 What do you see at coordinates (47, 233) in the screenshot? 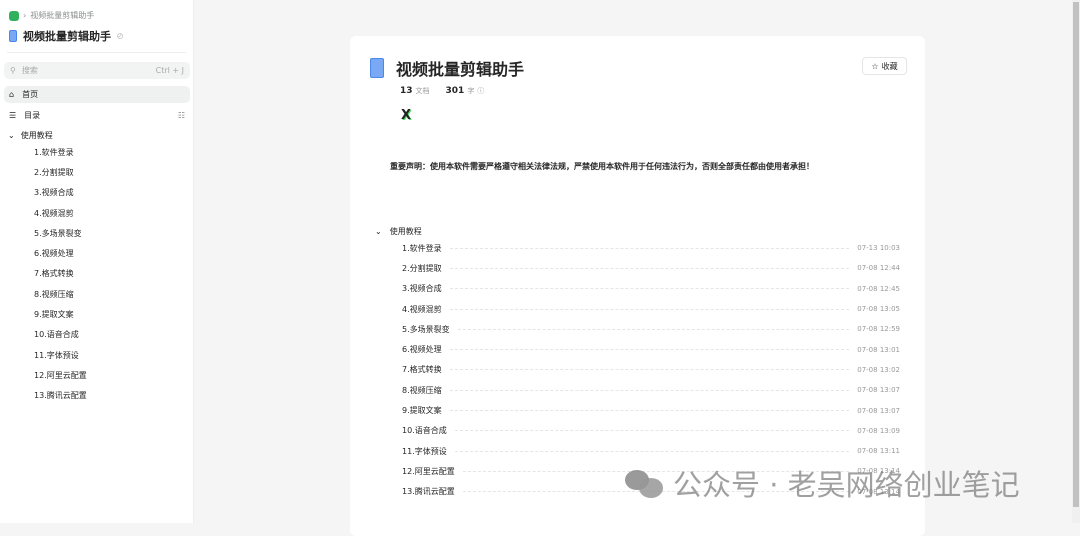
I see `sidebar-doc-item: 5.多场景裂变` at bounding box center [47, 233].